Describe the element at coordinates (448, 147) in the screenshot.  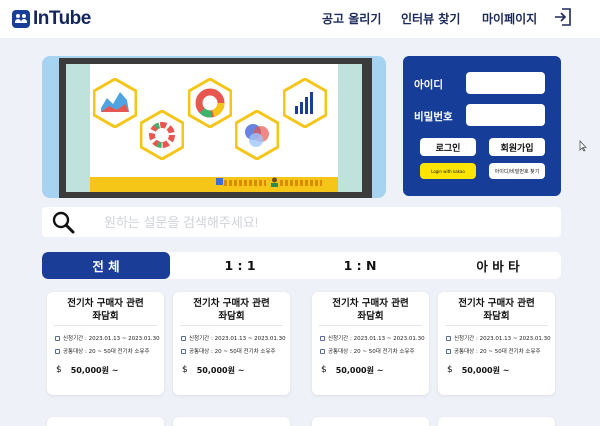
I see `login-button: 로그인` at that location.